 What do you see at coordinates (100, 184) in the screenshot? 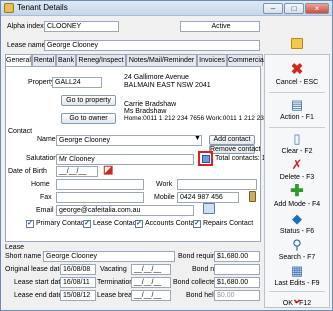
I see `home-phone-field` at bounding box center [100, 184].